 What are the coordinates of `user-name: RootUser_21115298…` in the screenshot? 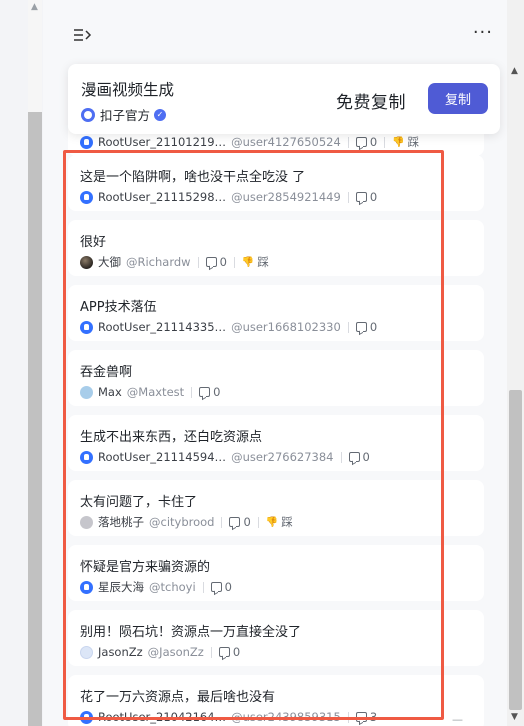 It's located at (162, 197).